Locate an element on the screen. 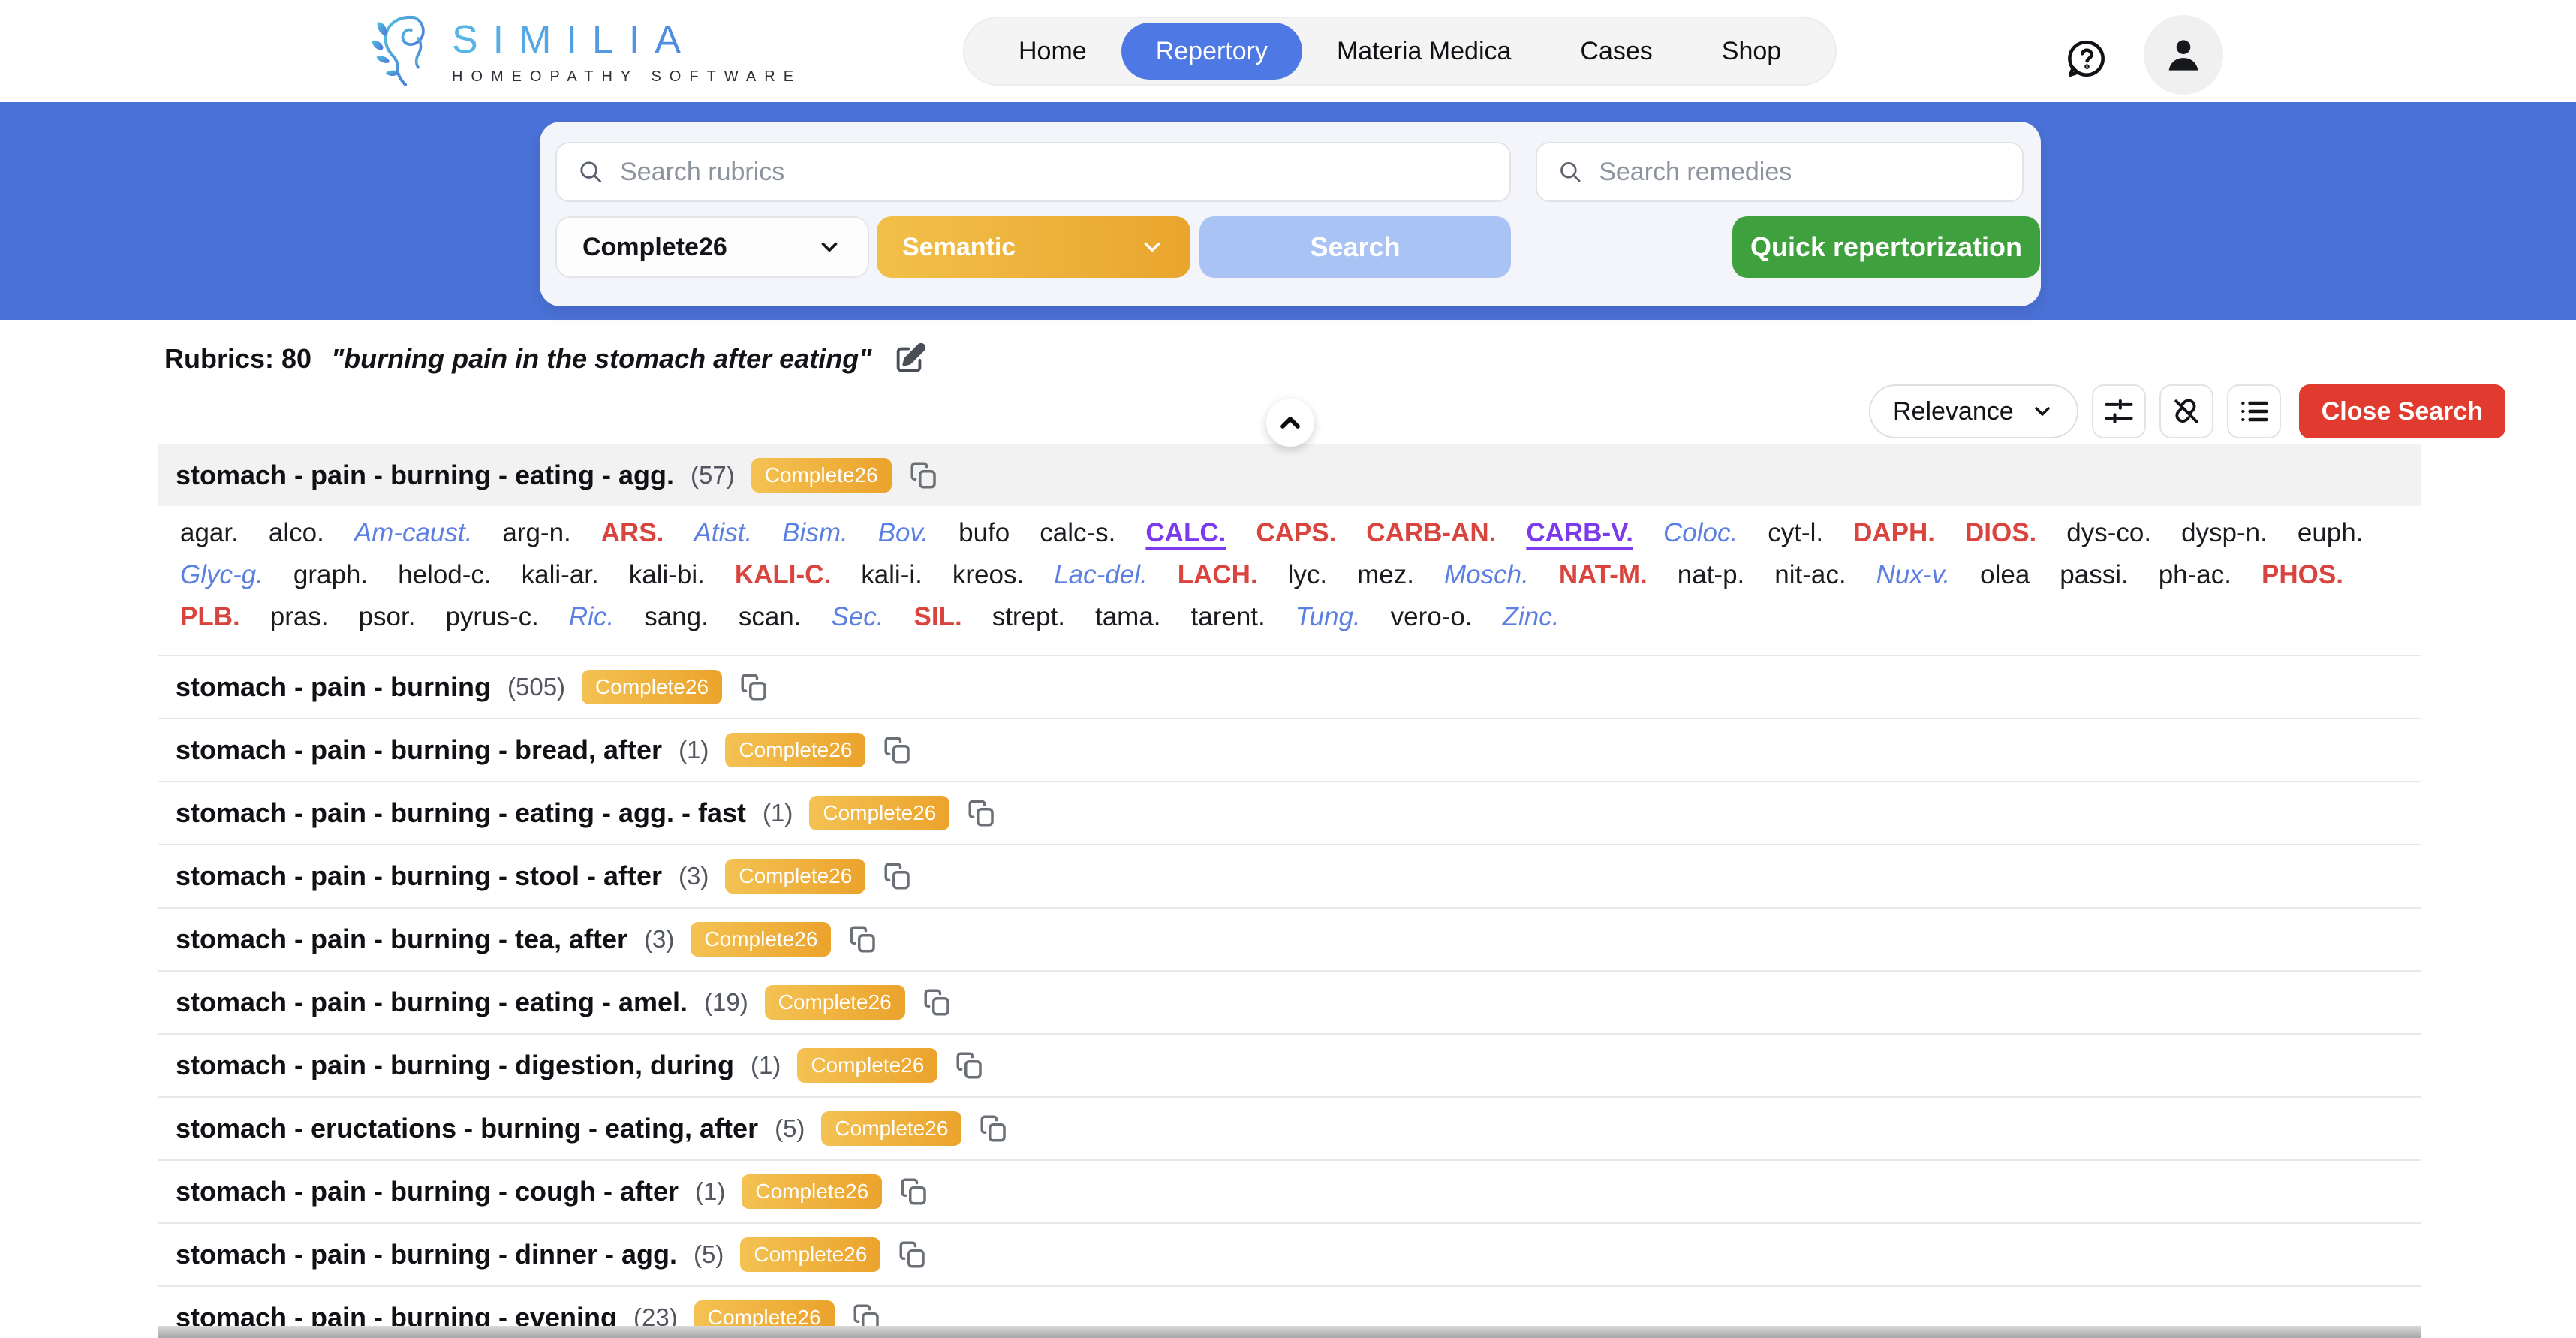 This screenshot has height=1338, width=2576. remedy-abbreviation: mez. is located at coordinates (1385, 575).